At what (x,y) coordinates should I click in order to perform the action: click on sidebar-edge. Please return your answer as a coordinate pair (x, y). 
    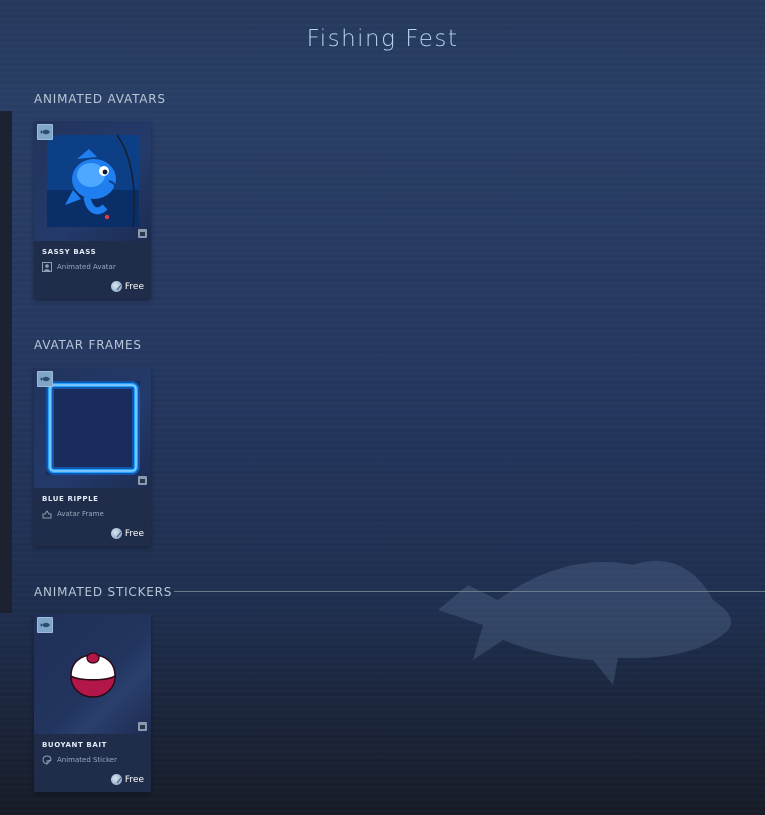
    Looking at the image, I should click on (6, 362).